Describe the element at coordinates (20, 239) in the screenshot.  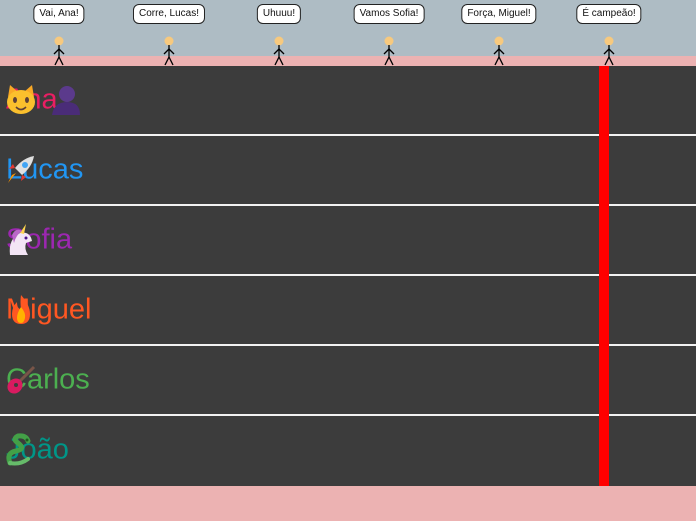
I see `unicorn-icon` at that location.